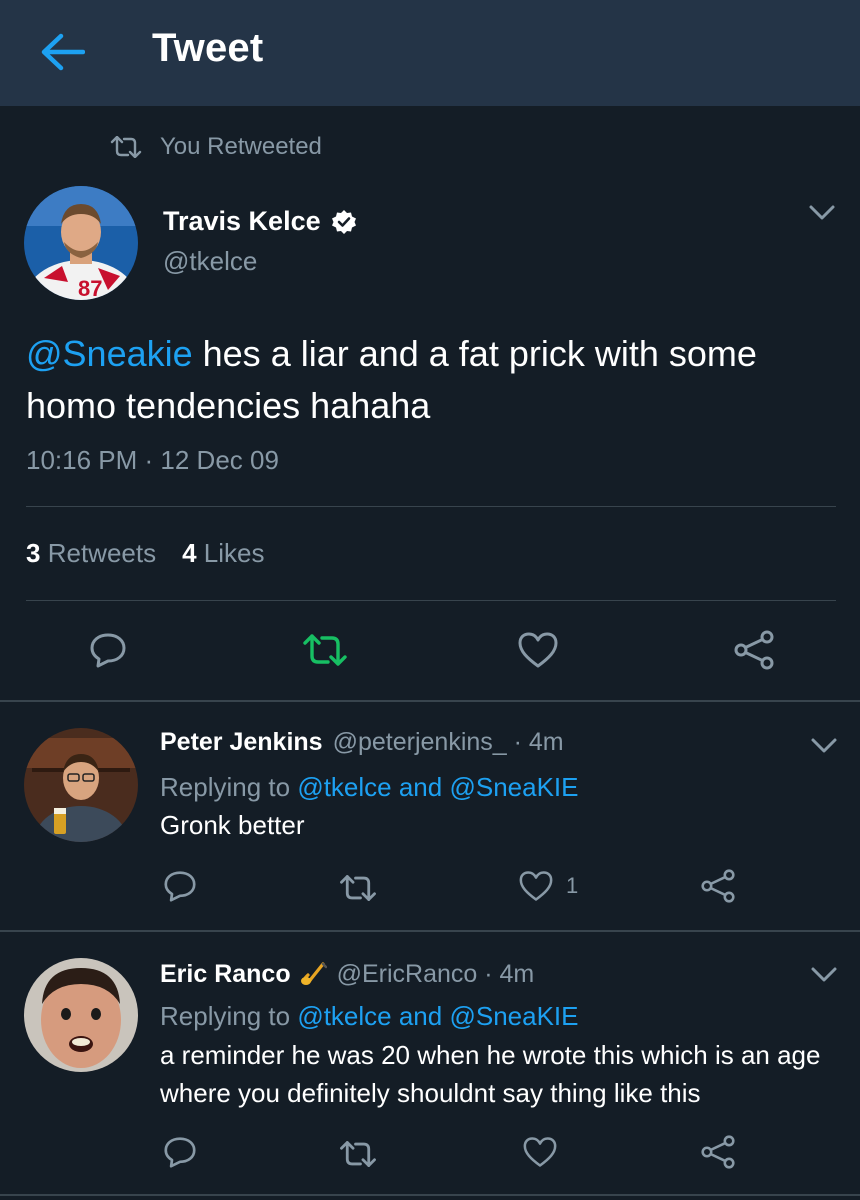 This screenshot has width=860, height=1200. What do you see at coordinates (223, 553) in the screenshot?
I see `likes-stat: 4 Likes` at bounding box center [223, 553].